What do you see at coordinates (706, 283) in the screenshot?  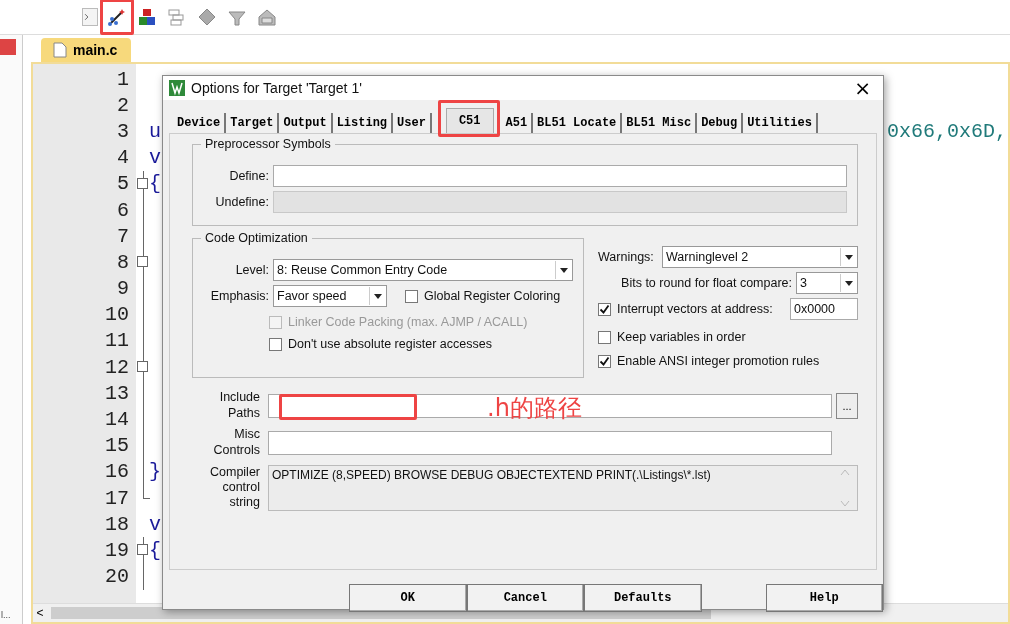 I see `field-label: Bits to round for float compare:` at bounding box center [706, 283].